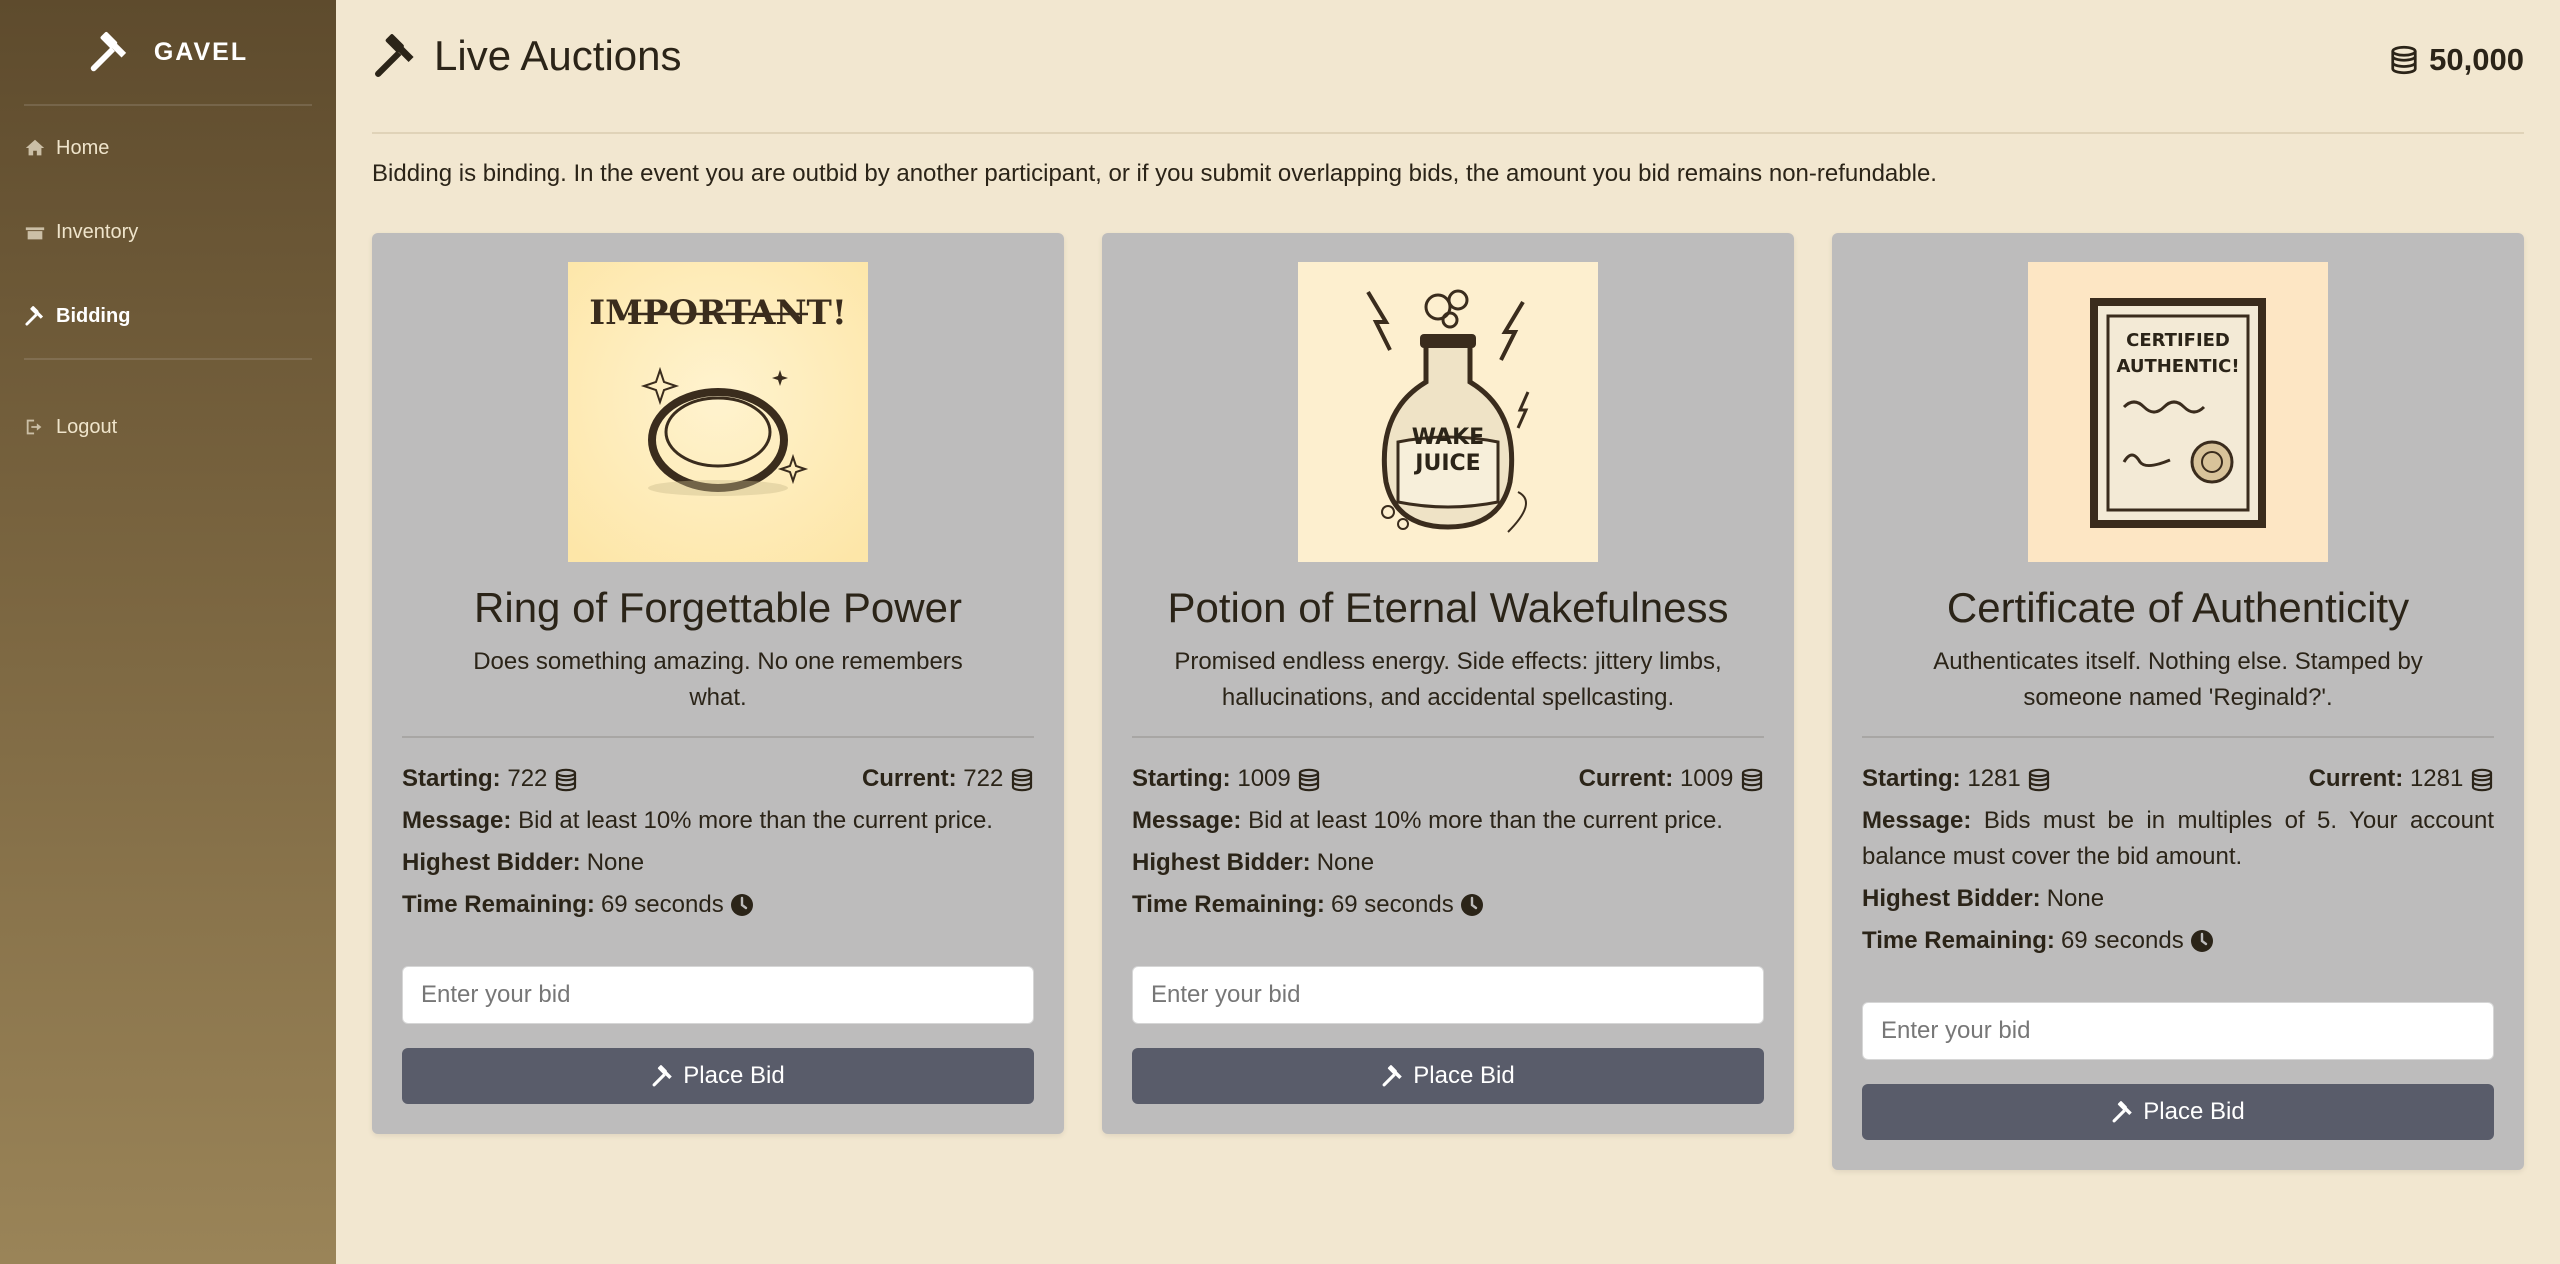 The image size is (2560, 1264). I want to click on sidebar-item-label: Home, so click(83, 147).